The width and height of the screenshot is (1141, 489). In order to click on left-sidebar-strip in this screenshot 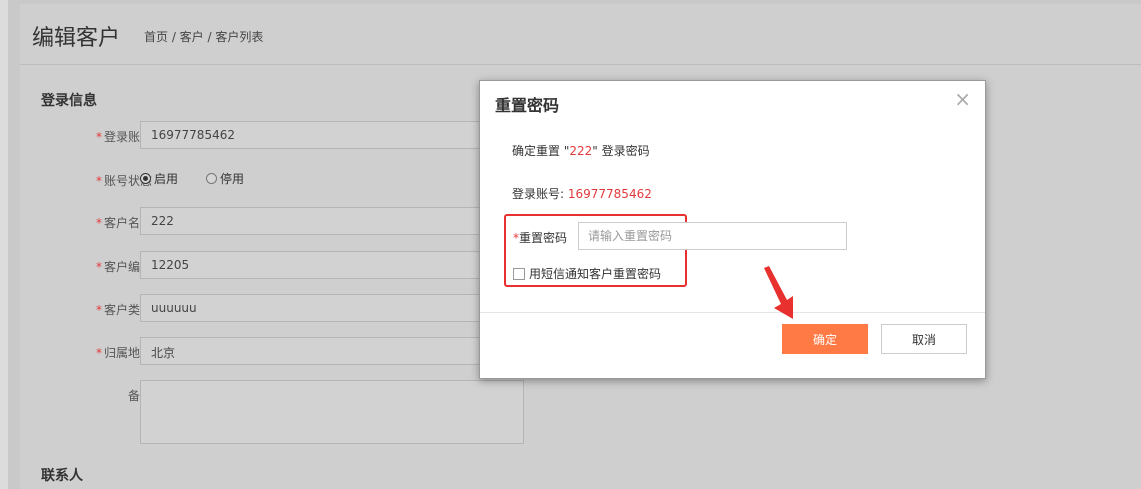, I will do `click(4, 244)`.